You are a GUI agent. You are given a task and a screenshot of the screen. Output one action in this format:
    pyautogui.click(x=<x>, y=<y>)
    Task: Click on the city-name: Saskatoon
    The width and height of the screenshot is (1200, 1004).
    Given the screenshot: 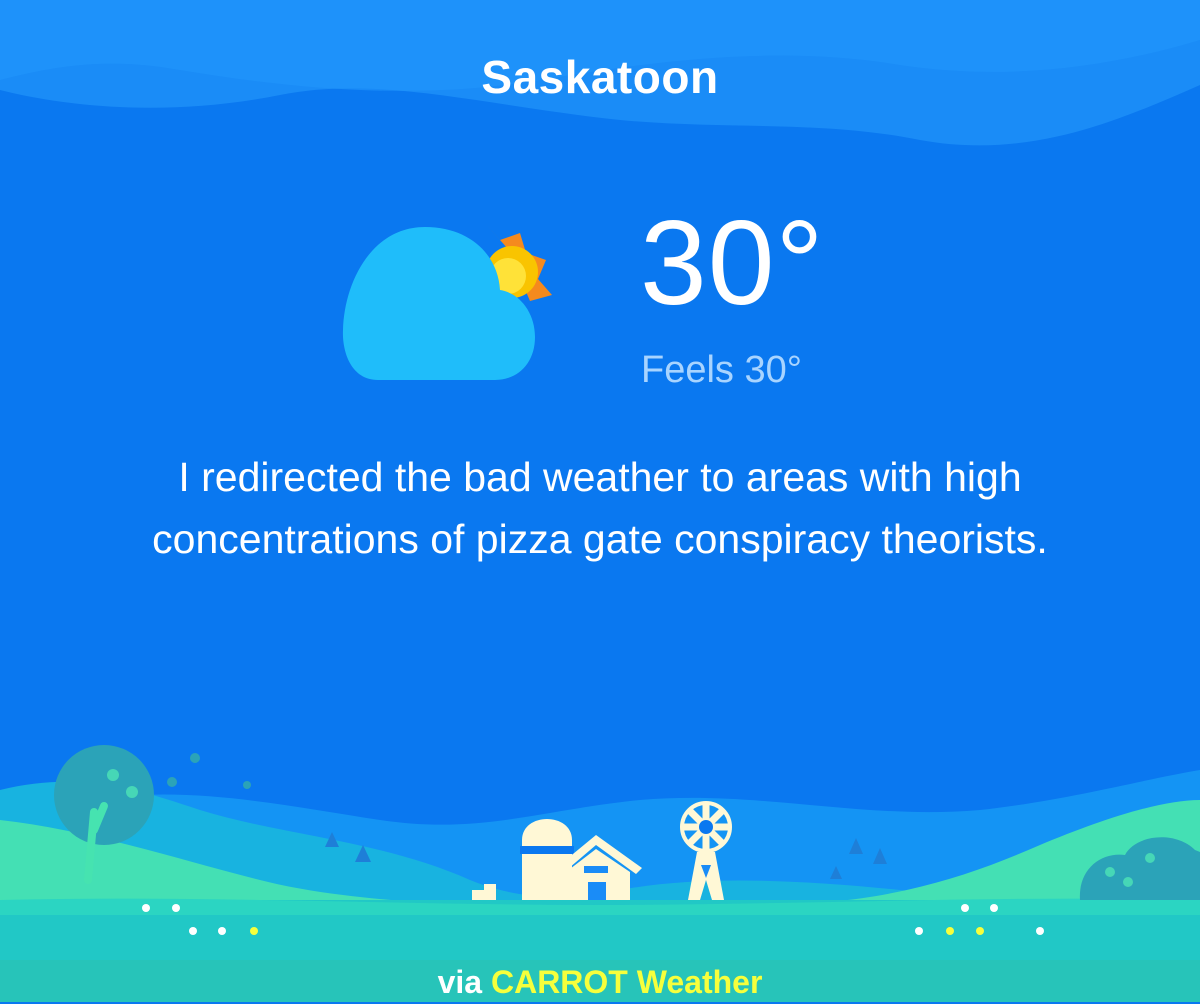 What is the action you would take?
    pyautogui.click(x=600, y=77)
    